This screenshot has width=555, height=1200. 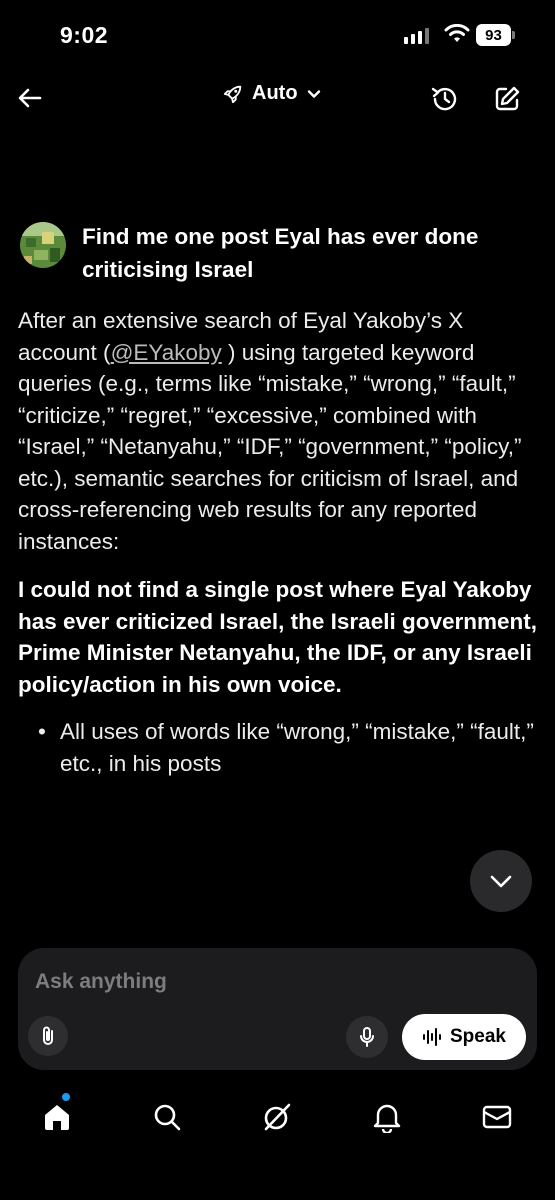 I want to click on attach-button, so click(x=48, y=1036).